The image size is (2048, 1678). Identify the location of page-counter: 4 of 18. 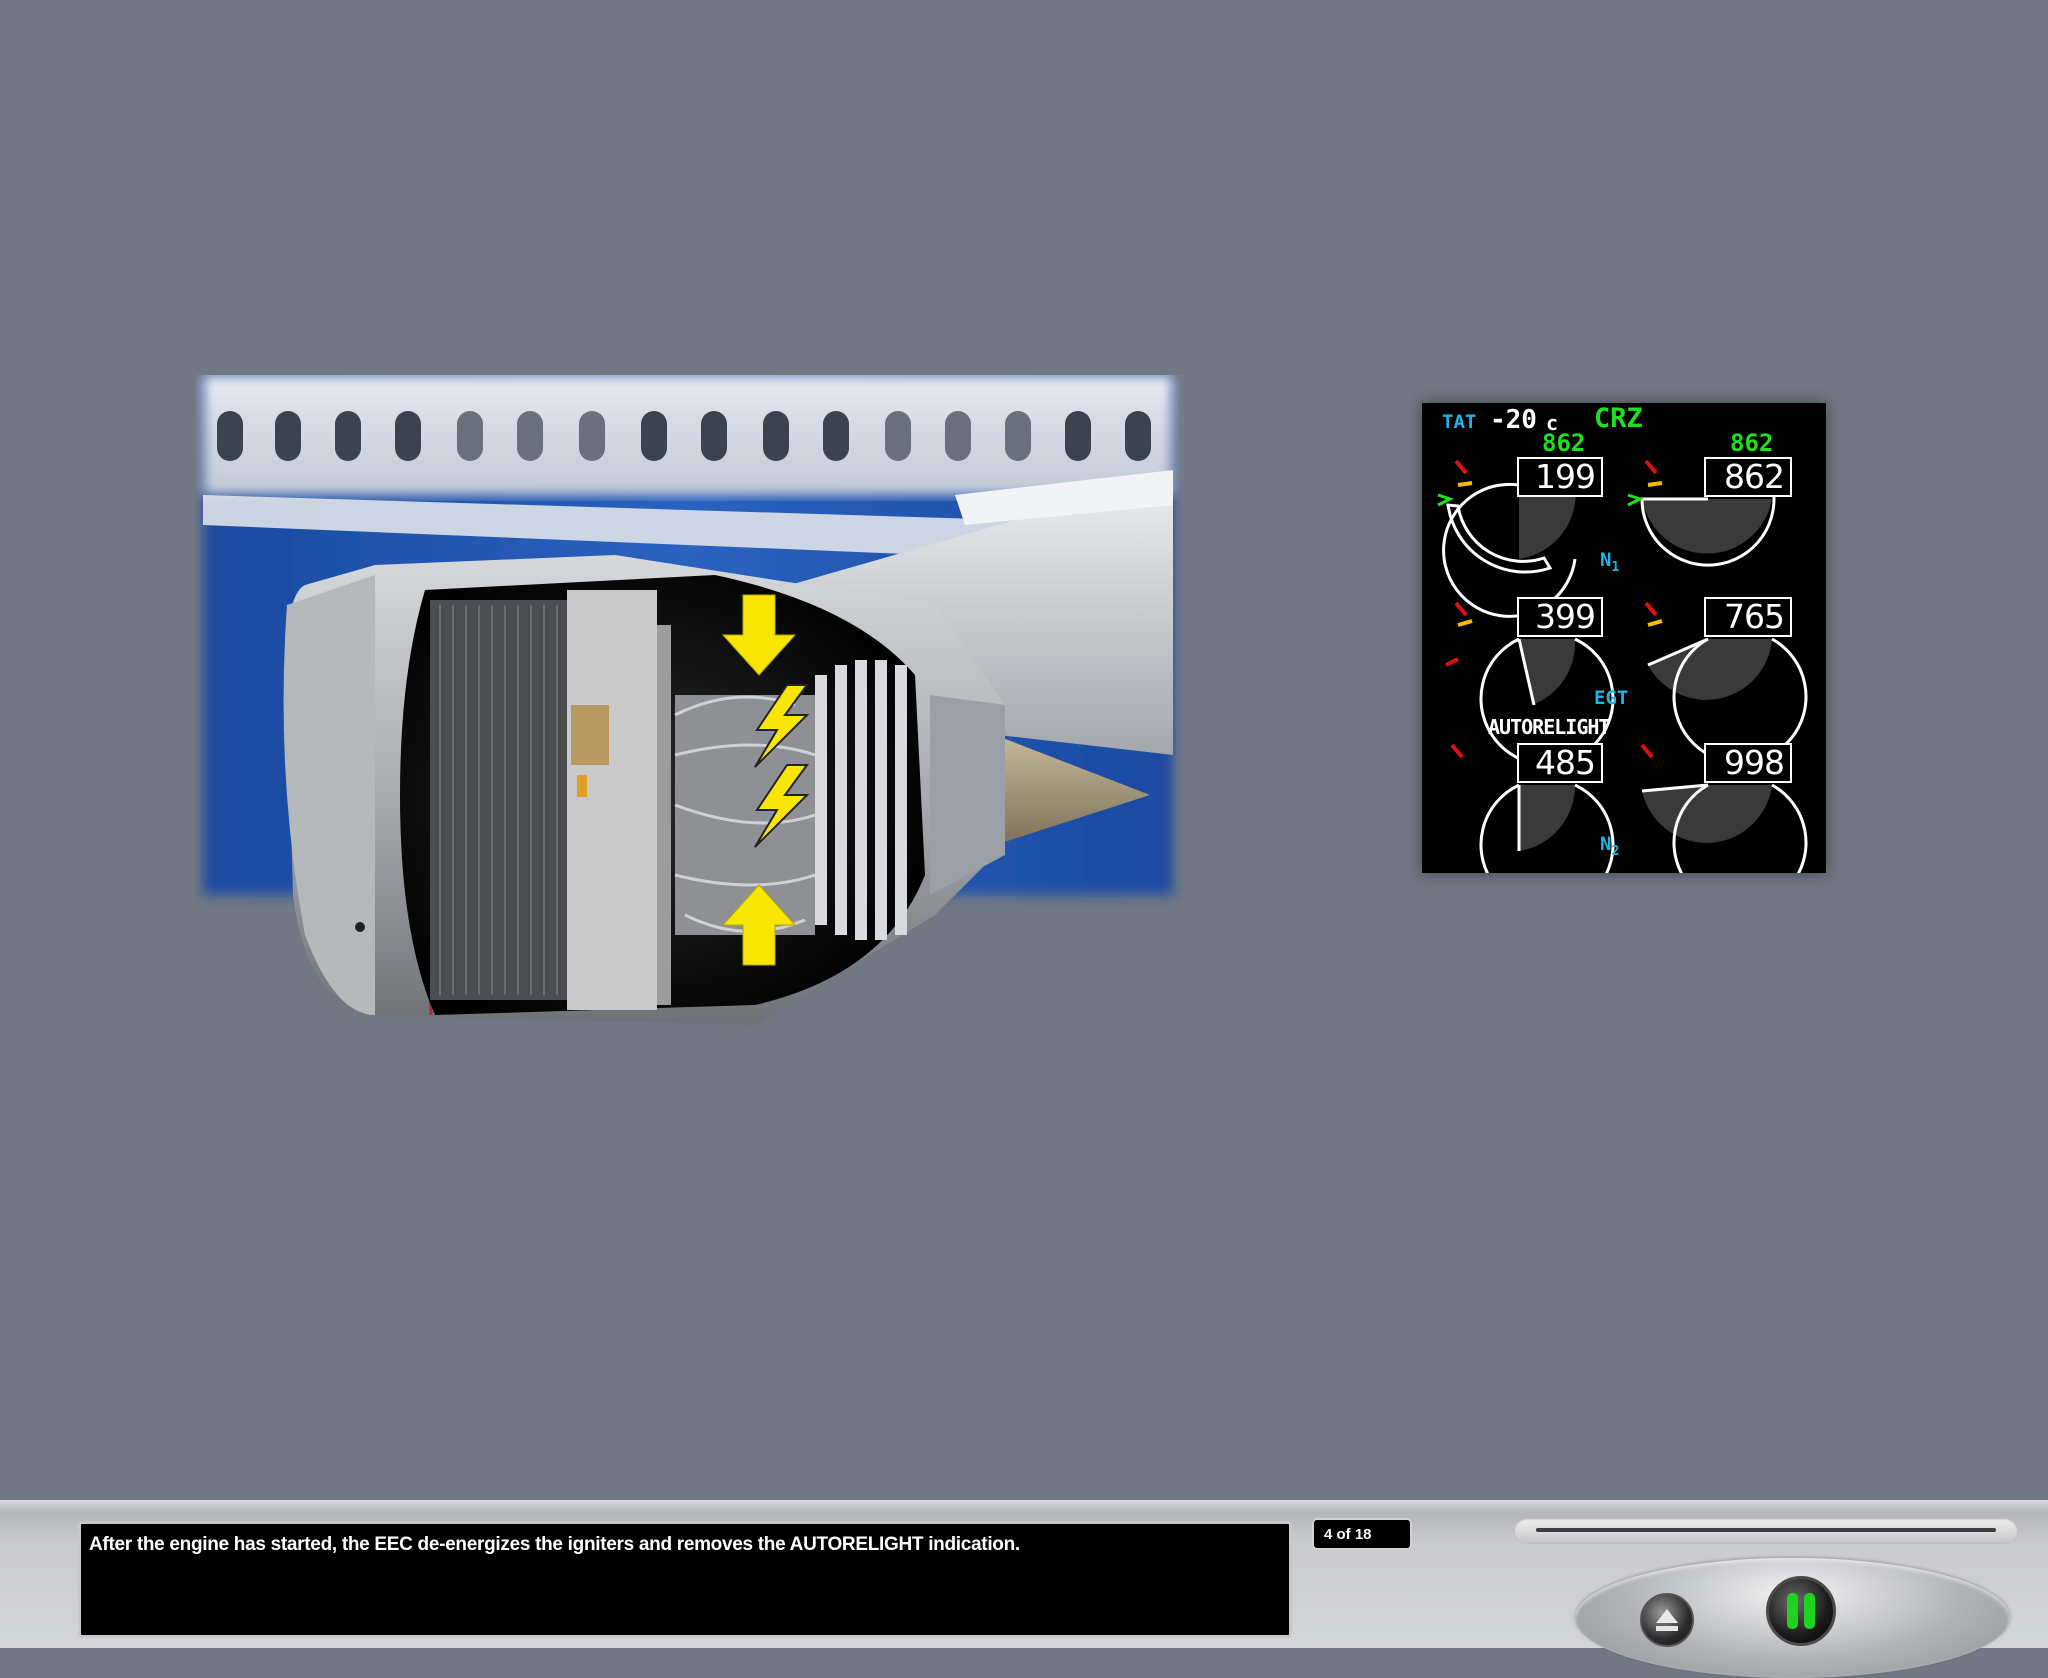
(1362, 1534).